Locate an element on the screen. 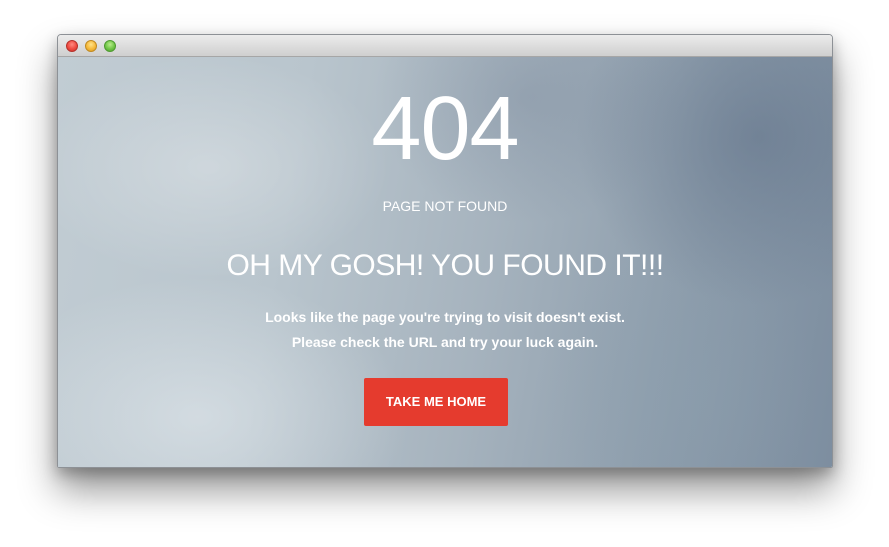 Image resolution: width=889 pixels, height=547 pixels. title-bar is located at coordinates (445, 46).